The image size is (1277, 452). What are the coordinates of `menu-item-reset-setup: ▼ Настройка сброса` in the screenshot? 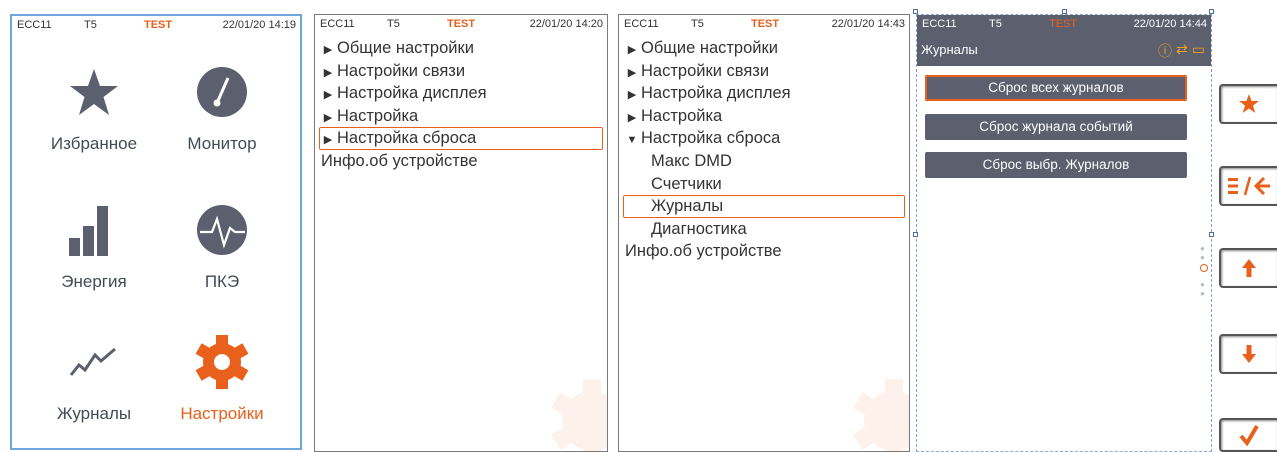 It's located at (764, 138).